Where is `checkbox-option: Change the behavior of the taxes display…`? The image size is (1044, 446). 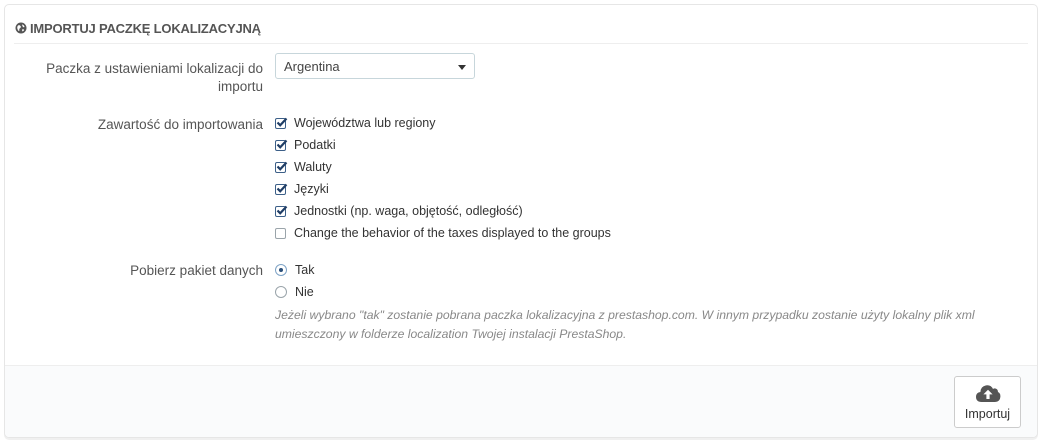 checkbox-option: Change the behavior of the taxes display… is located at coordinates (443, 233).